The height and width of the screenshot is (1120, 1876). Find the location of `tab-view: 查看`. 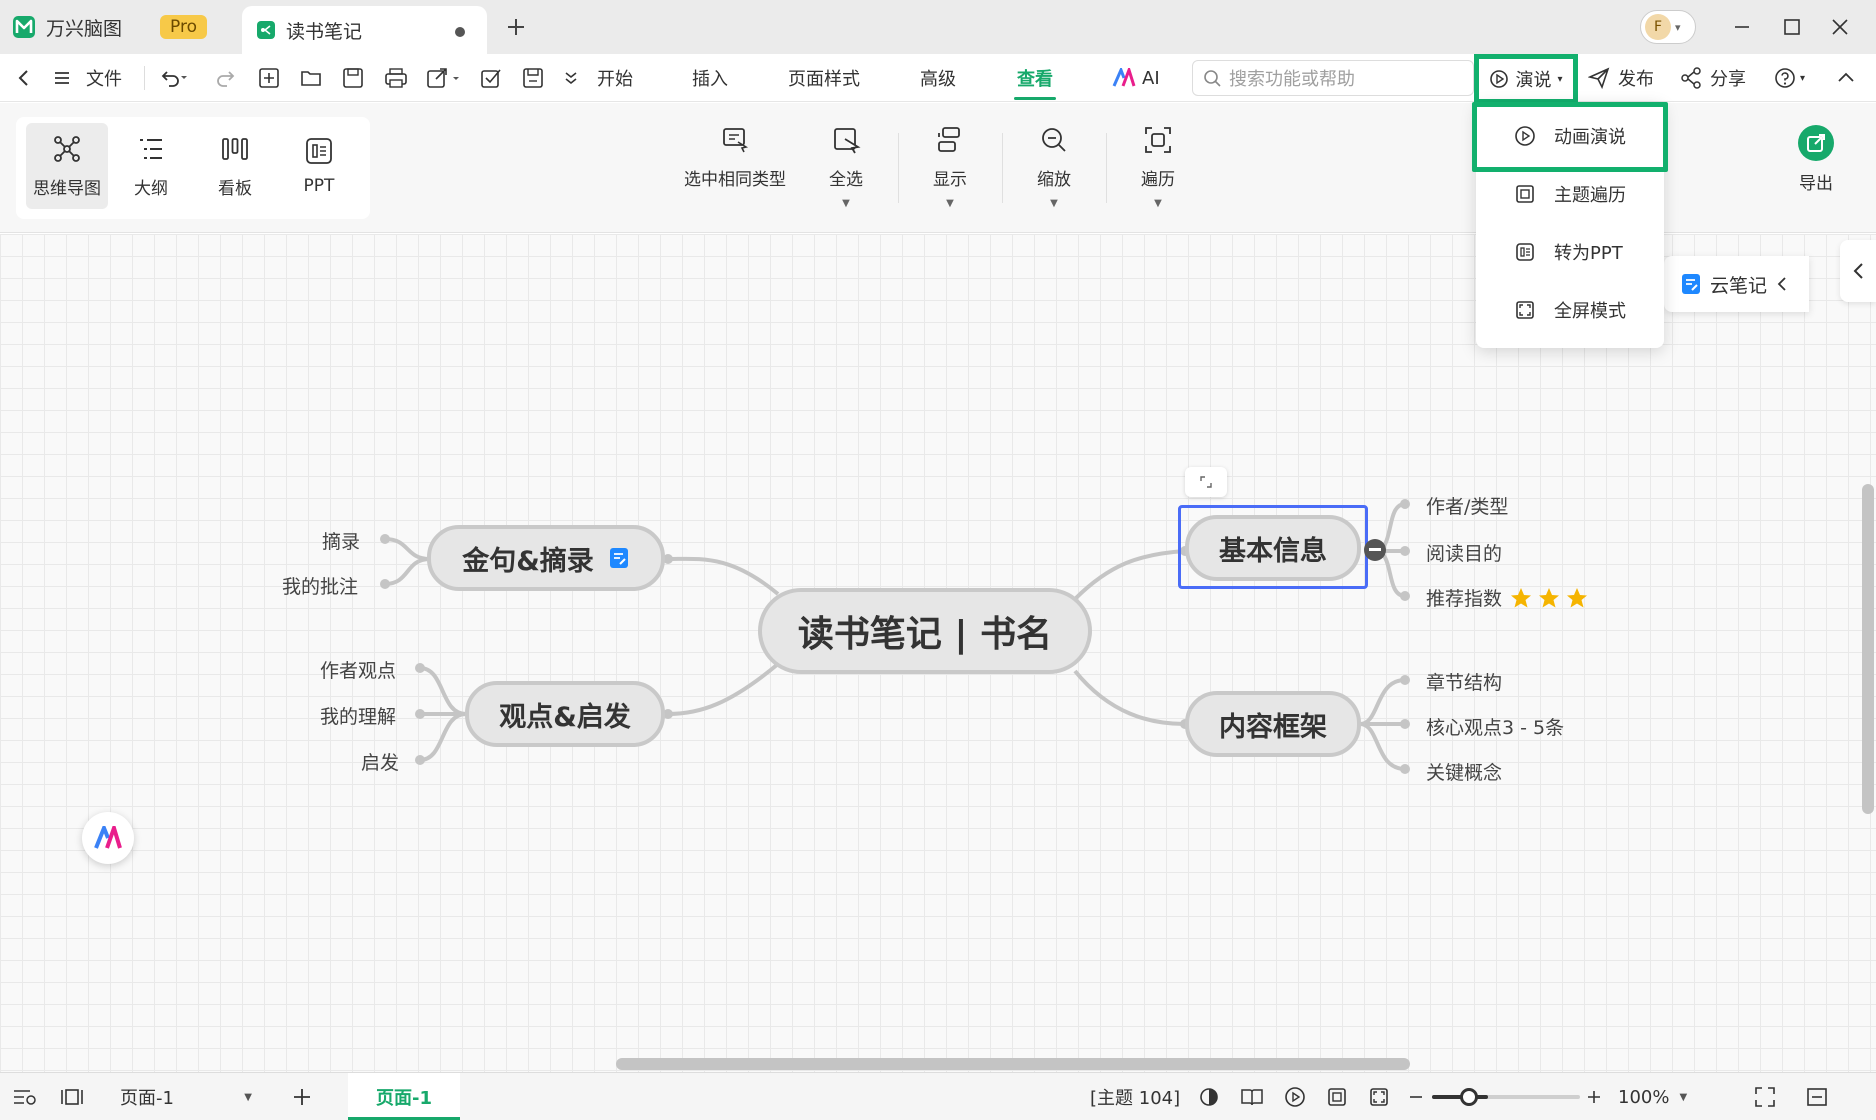

tab-view: 查看 is located at coordinates (1035, 78).